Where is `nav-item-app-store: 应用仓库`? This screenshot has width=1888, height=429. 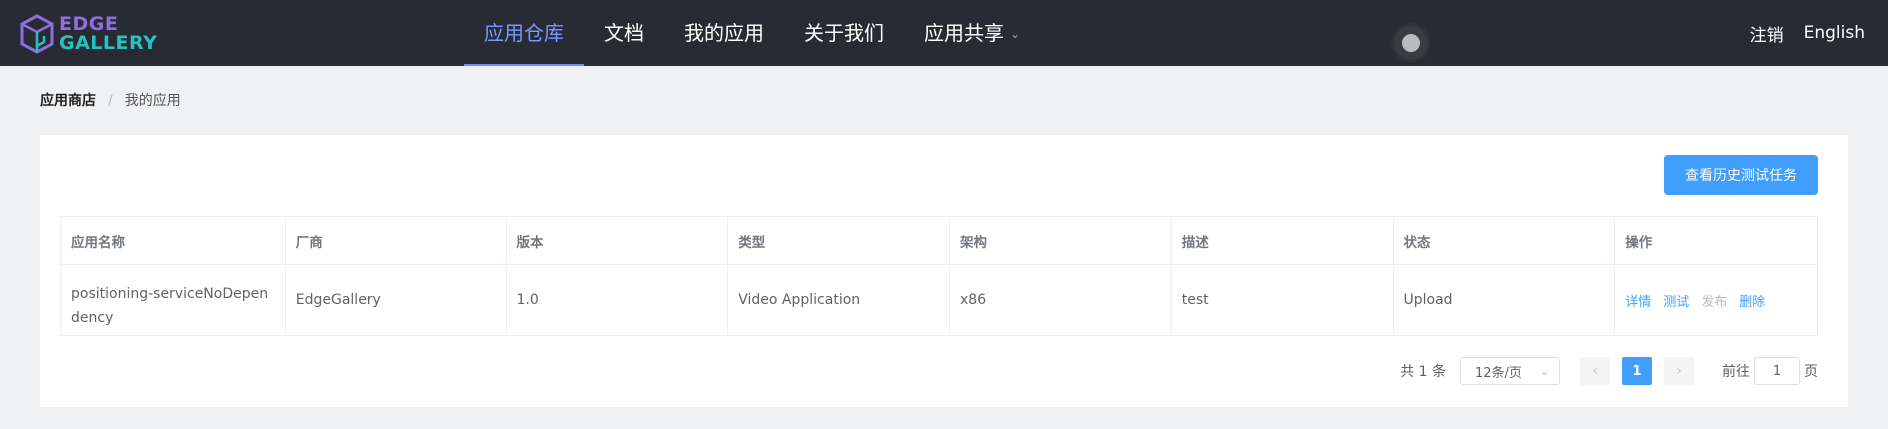 nav-item-app-store: 应用仓库 is located at coordinates (524, 33).